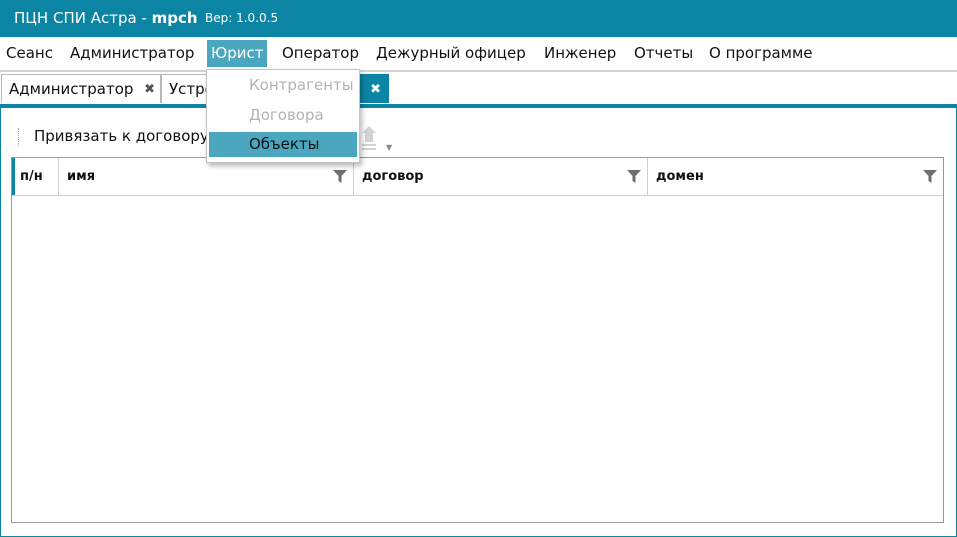 The height and width of the screenshot is (537, 957). What do you see at coordinates (206, 176) in the screenshot?
I see `column-header-name: имя` at bounding box center [206, 176].